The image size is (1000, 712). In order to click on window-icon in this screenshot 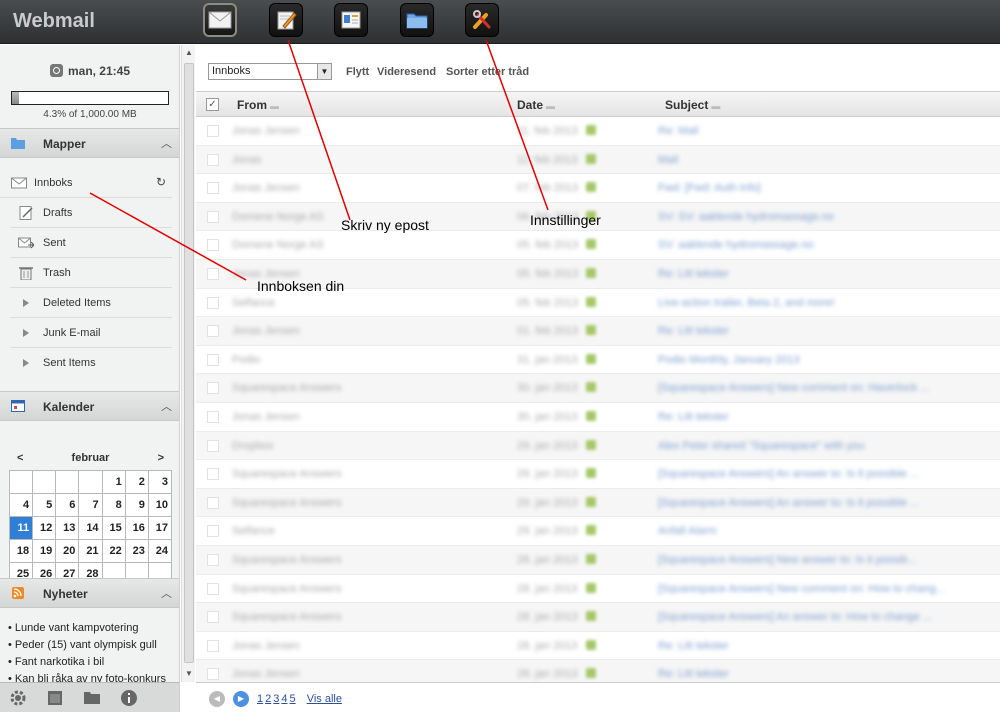, I will do `click(55, 698)`.